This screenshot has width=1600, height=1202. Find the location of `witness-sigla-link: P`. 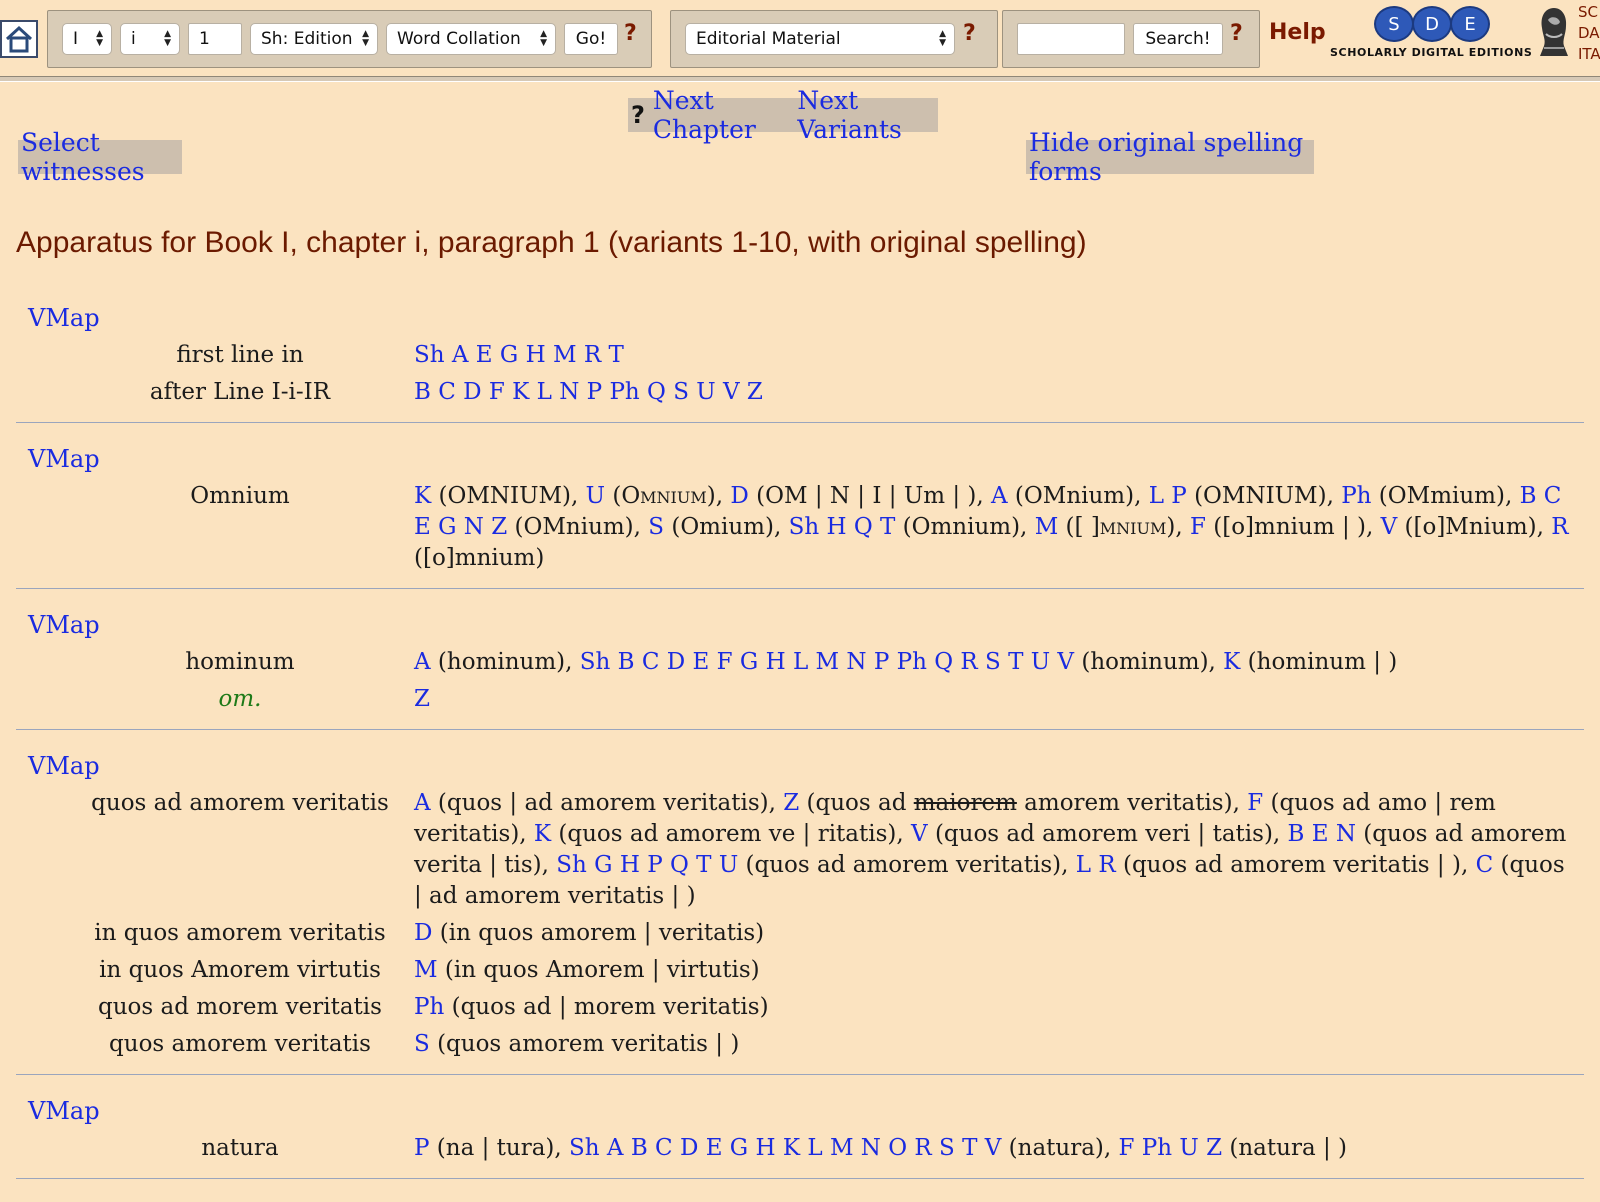

witness-sigla-link: P is located at coordinates (421, 1148).